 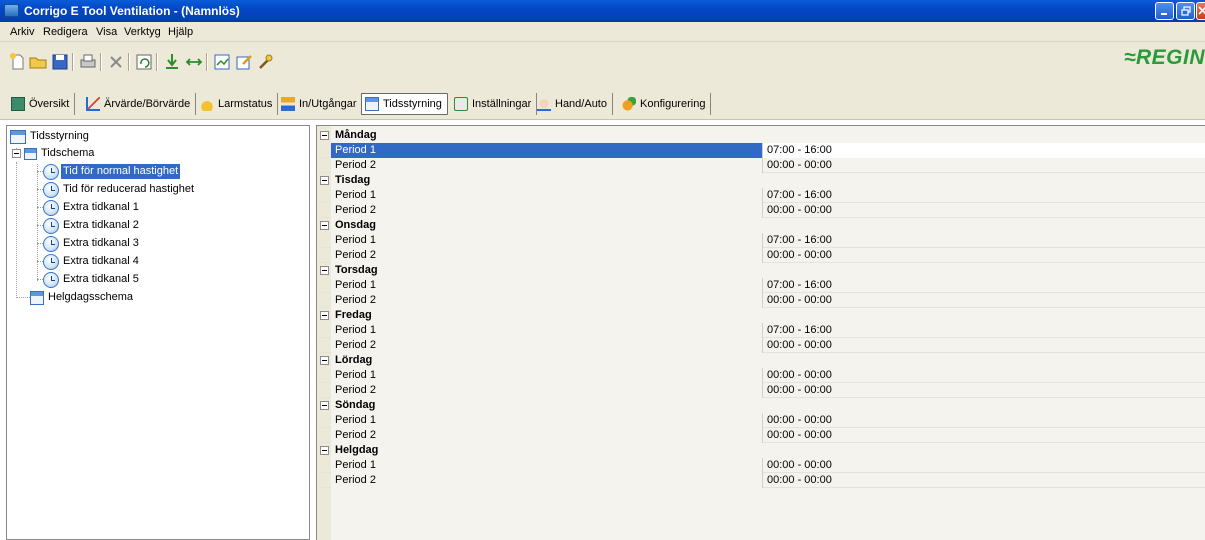 I want to click on clock-icon, so click(x=51, y=225).